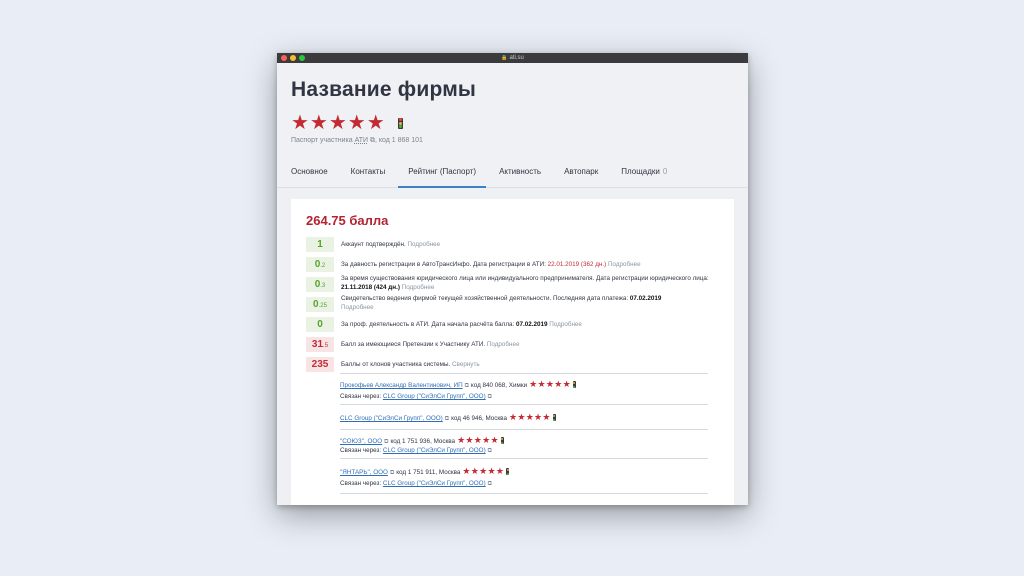 This screenshot has width=1024, height=576. What do you see at coordinates (466, 364) in the screenshot?
I see `collapse-link: Свернуть` at bounding box center [466, 364].